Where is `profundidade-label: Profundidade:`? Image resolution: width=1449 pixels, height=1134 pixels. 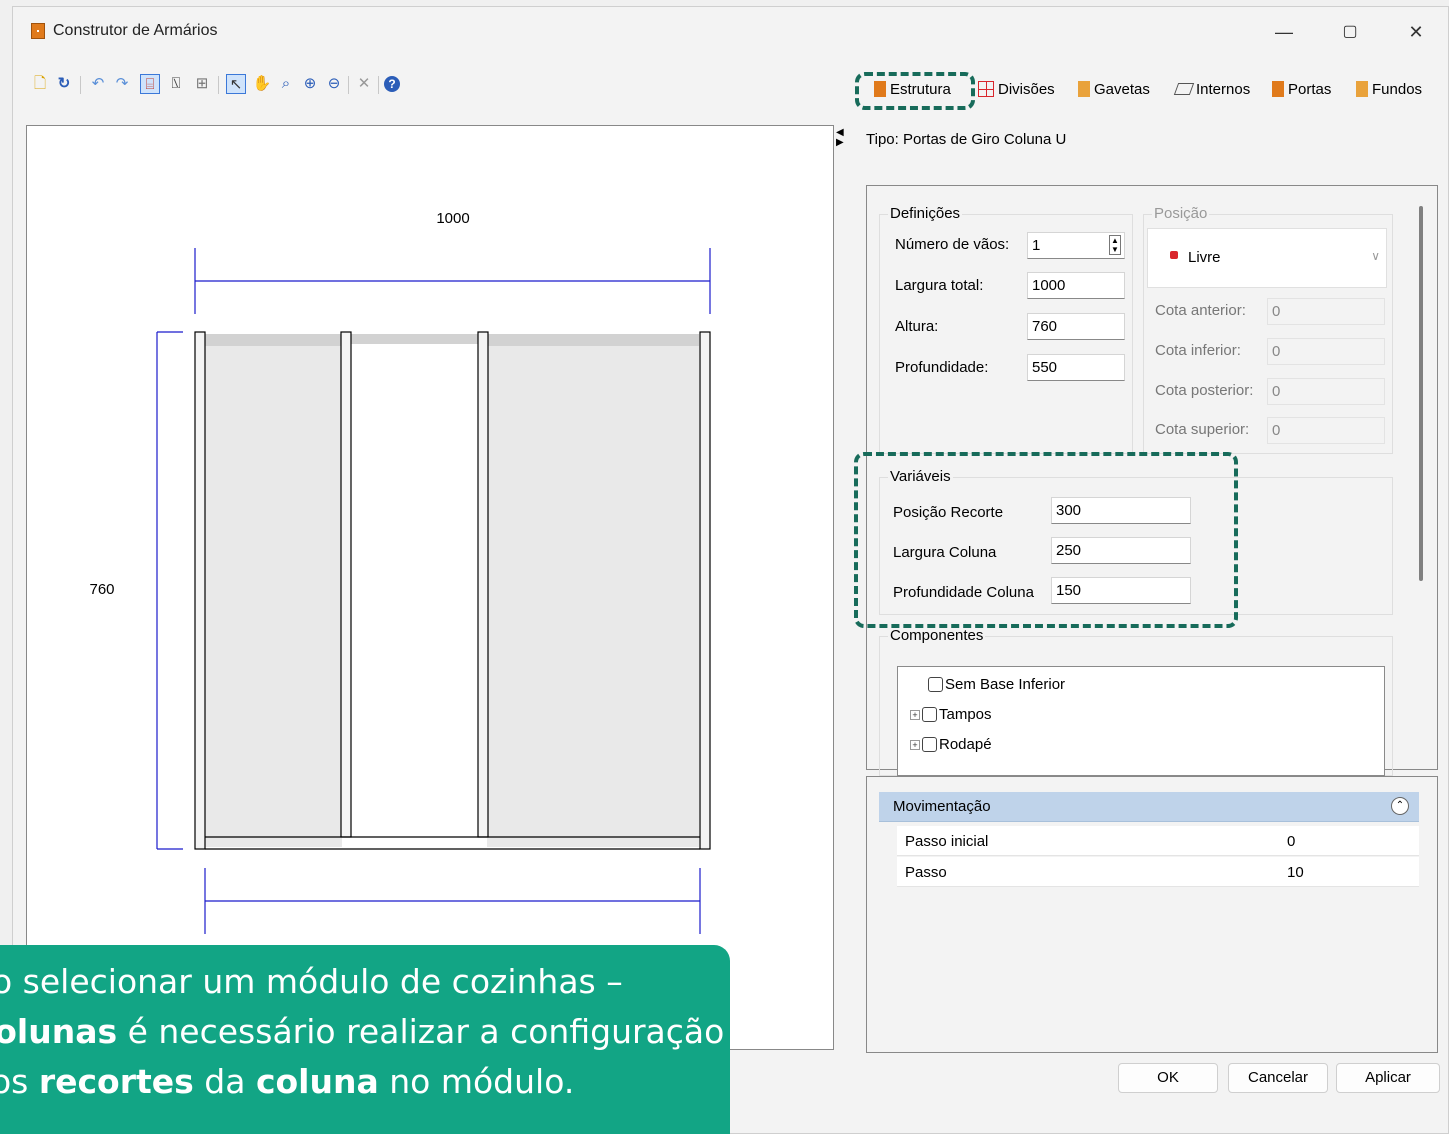 profundidade-label: Profundidade: is located at coordinates (942, 367).